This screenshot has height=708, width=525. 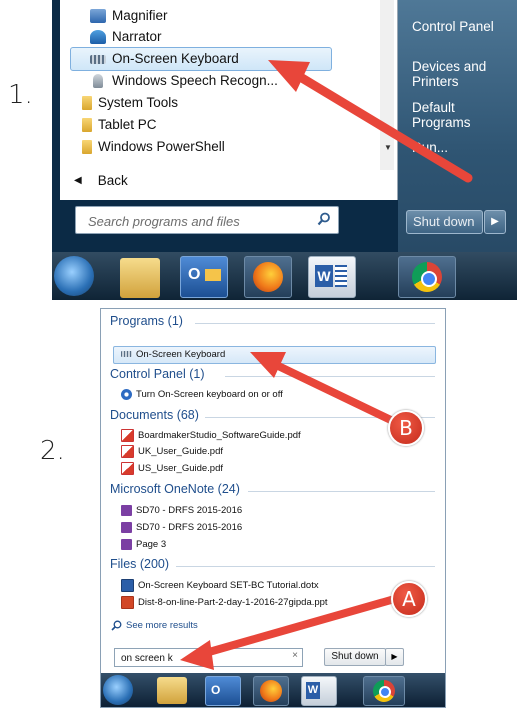 I want to click on result-uk-user-guide: UK_User_Guide.pdf, so click(x=172, y=451).